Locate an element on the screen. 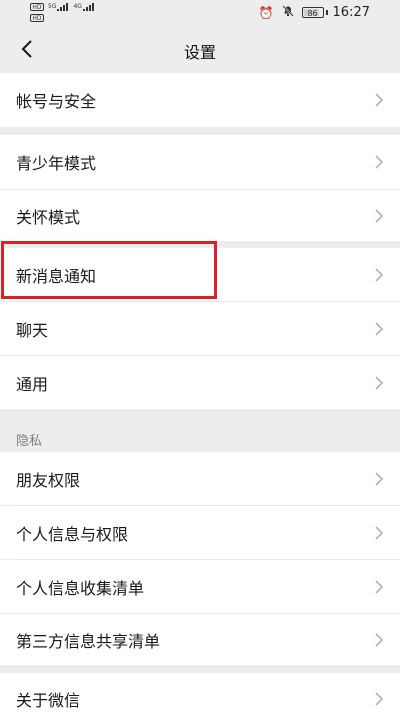 Image resolution: width=400 pixels, height=724 pixels. settings-item-friend-permissions: 朋友权限 is located at coordinates (200, 478).